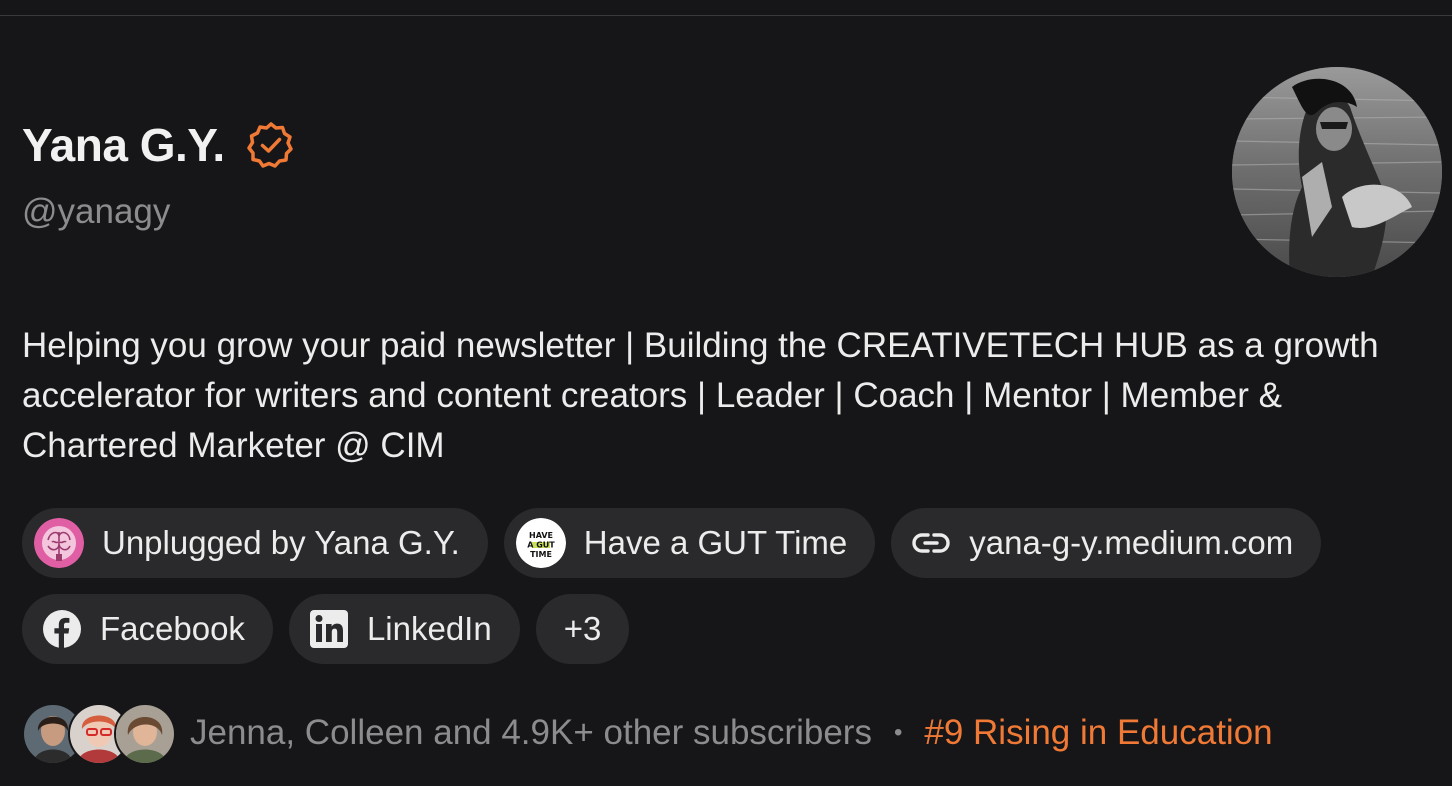  I want to click on linkedin-icon, so click(329, 629).